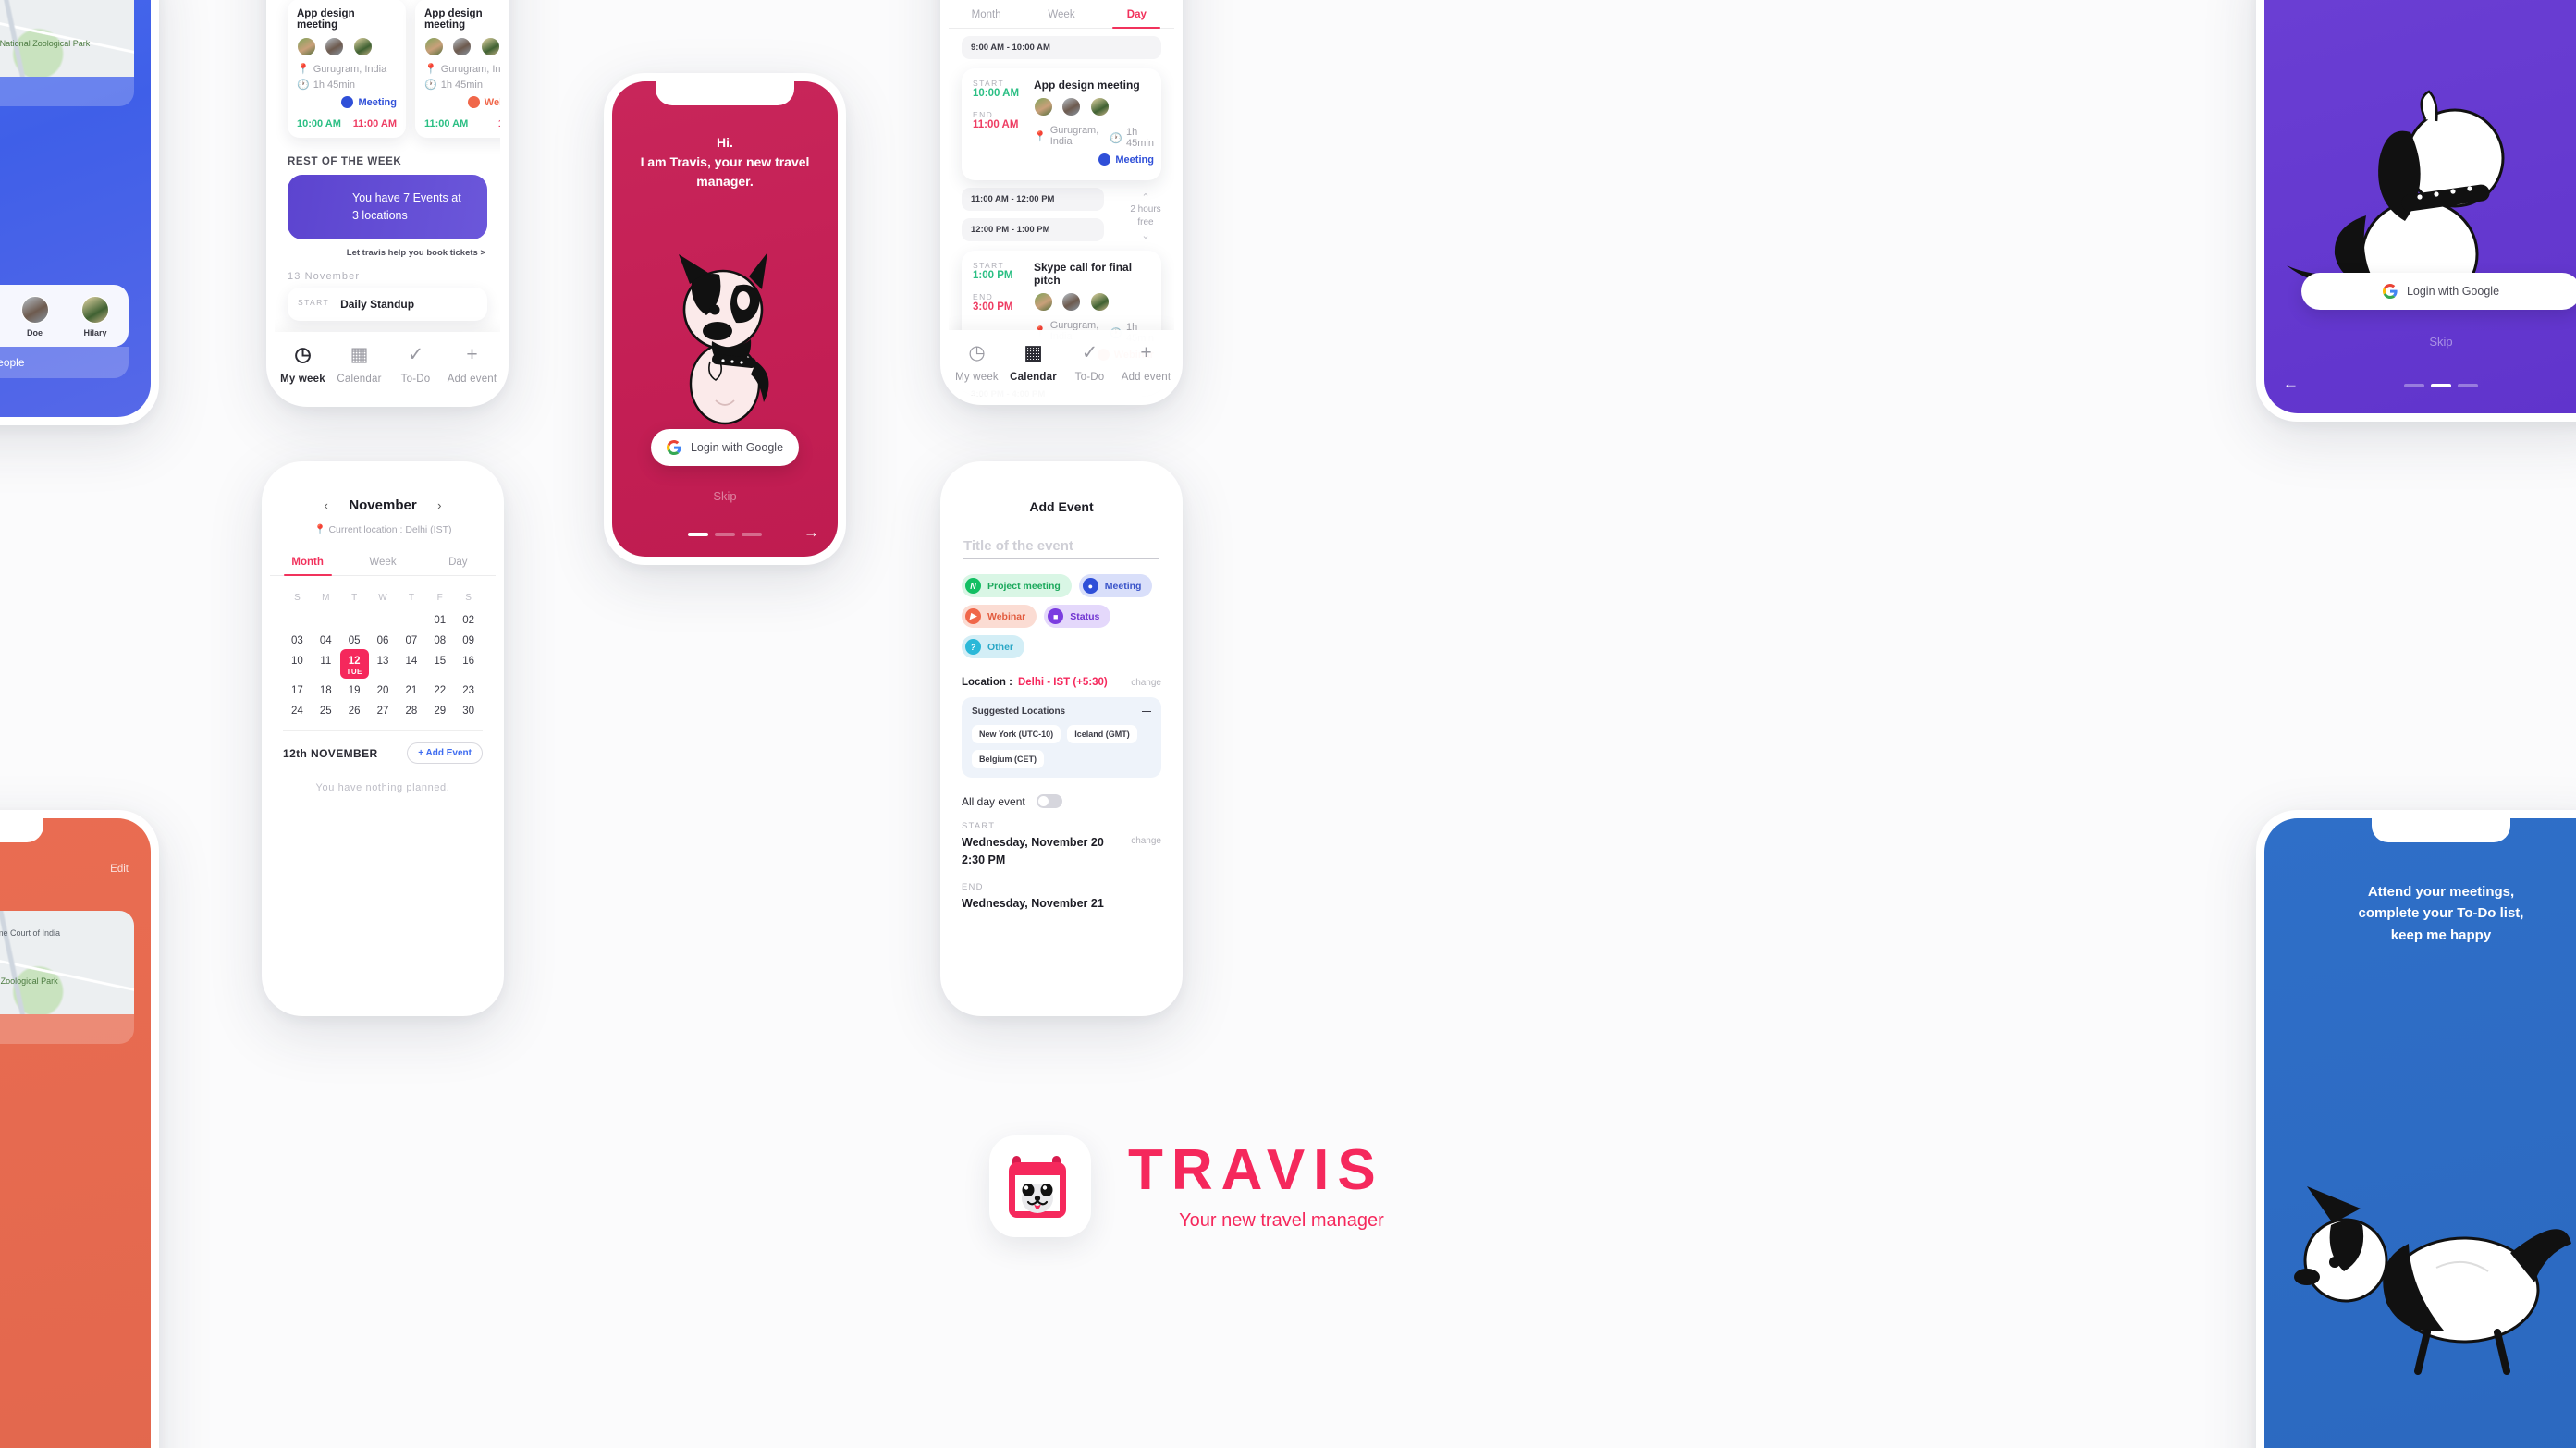 This screenshot has width=2576, height=1448. I want to click on day-cell: 13, so click(383, 664).